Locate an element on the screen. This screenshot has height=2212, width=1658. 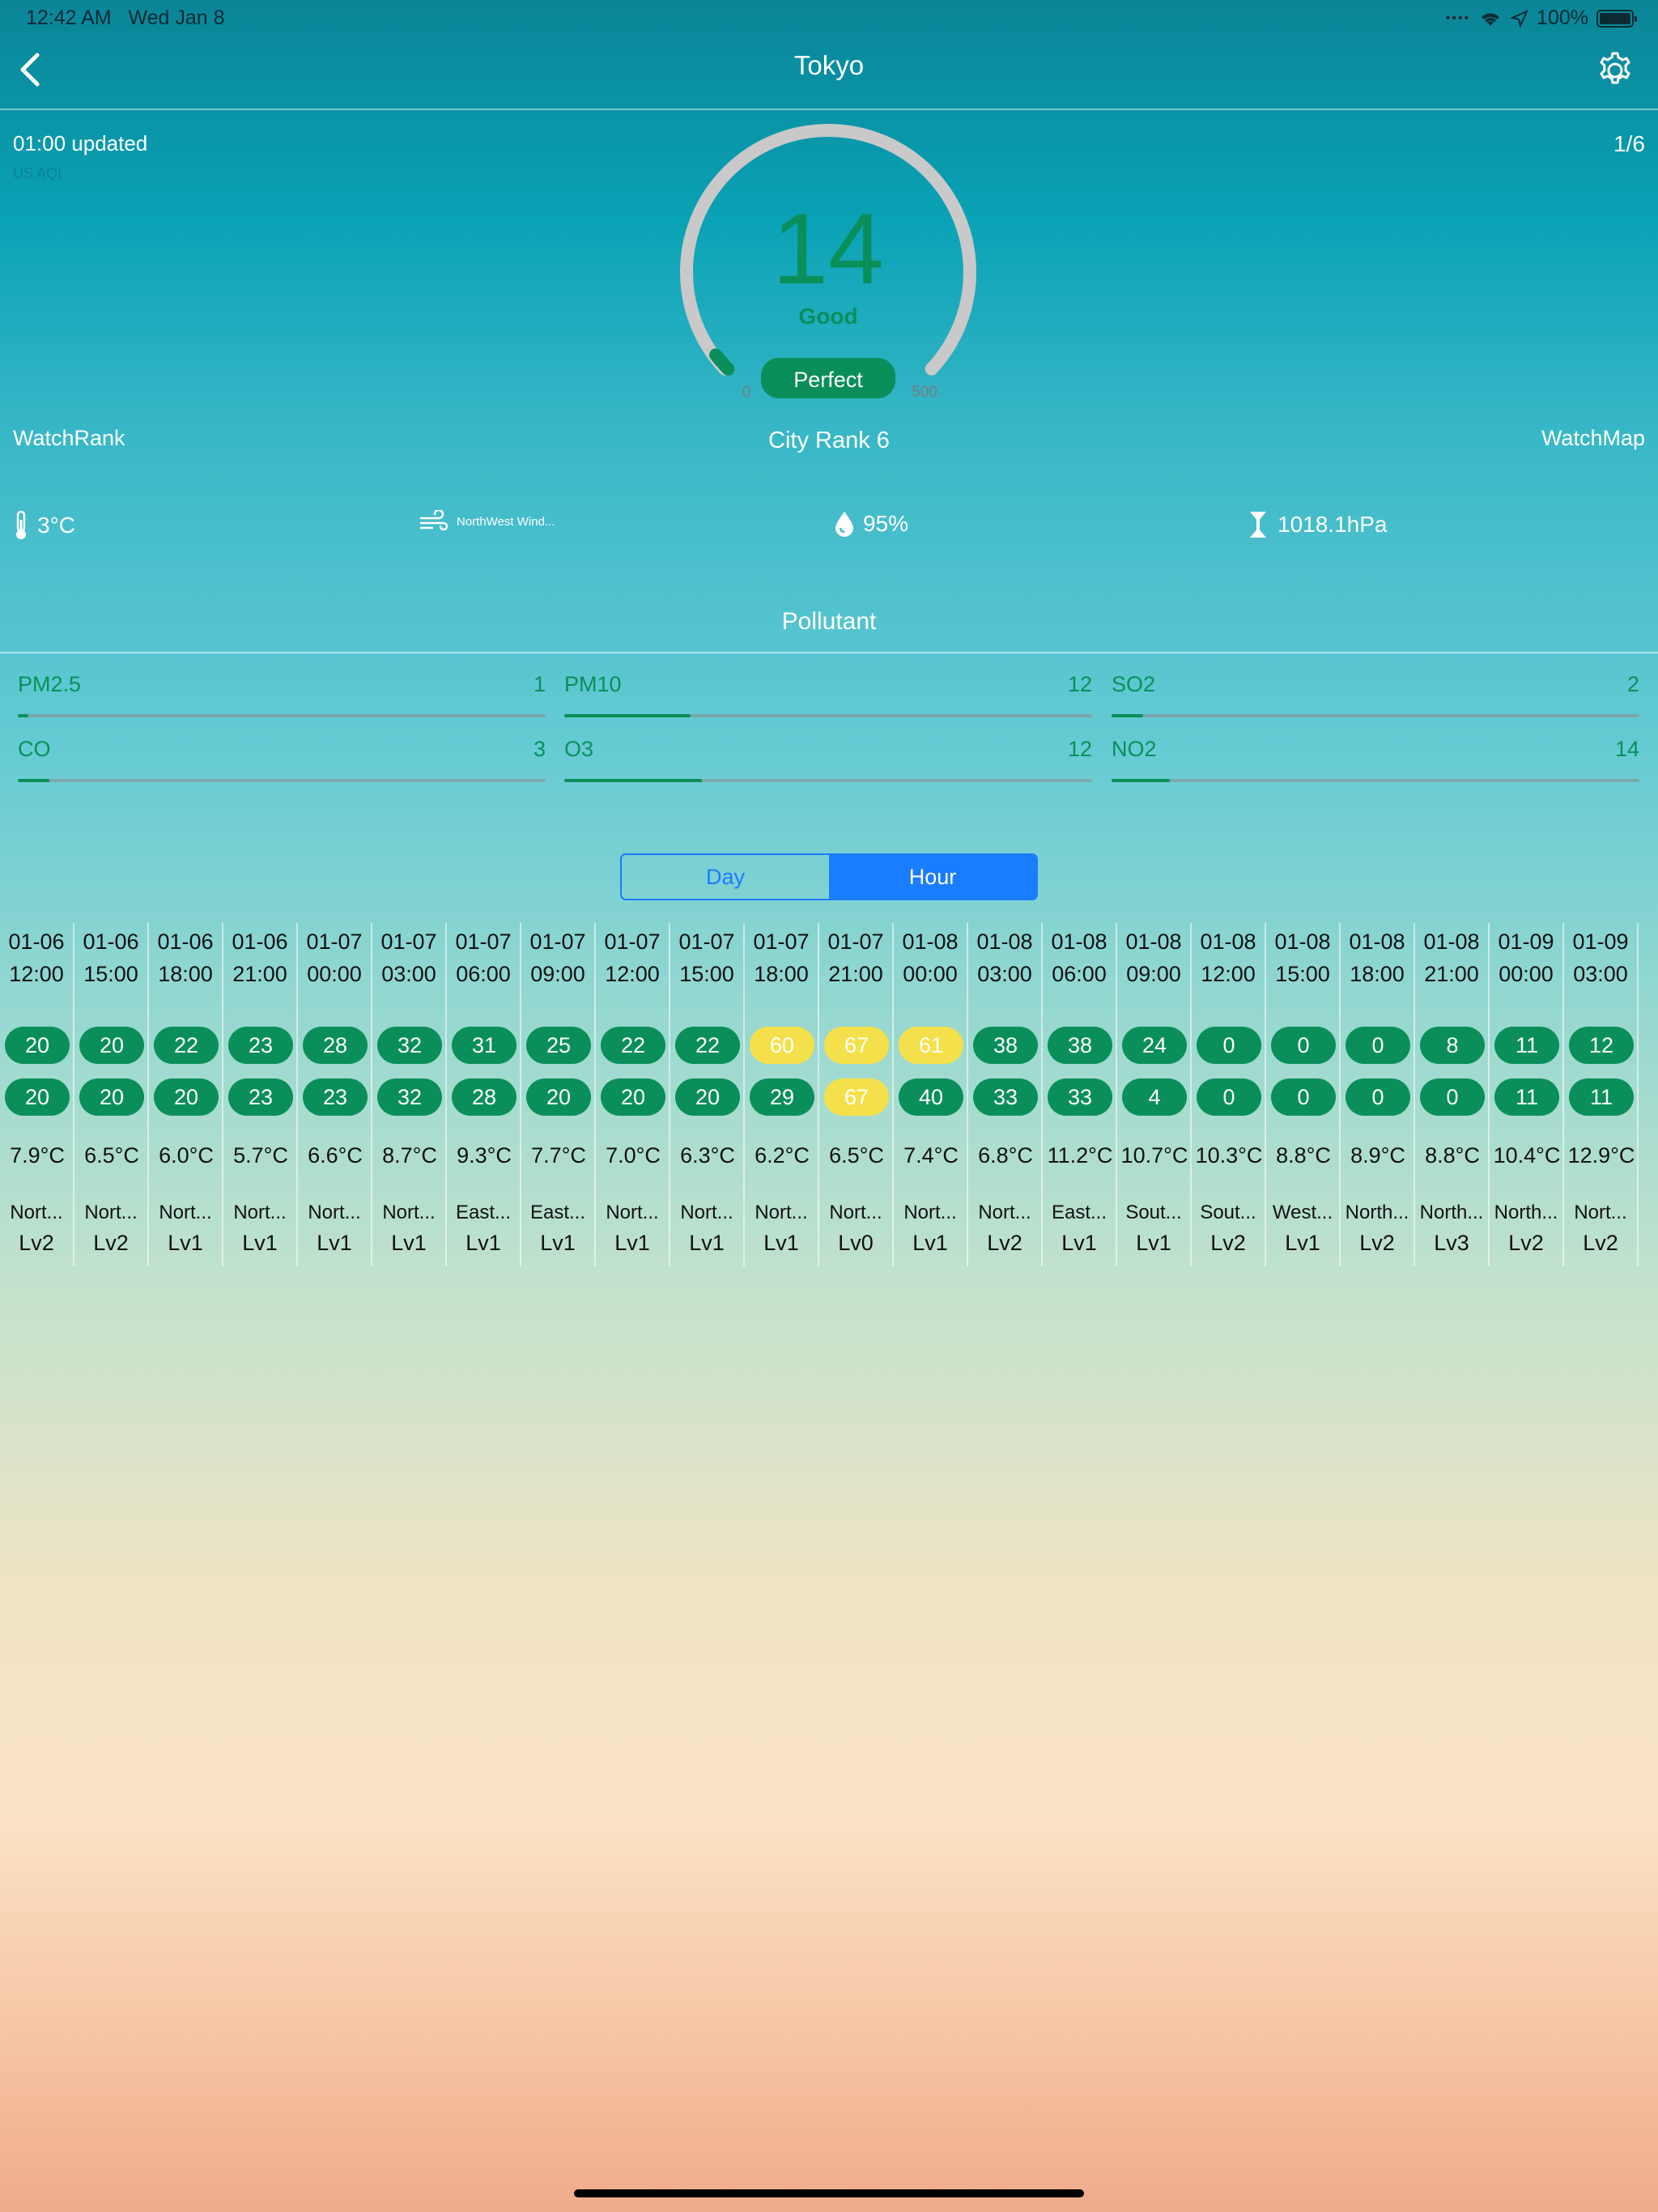
hour-column: 01-08 00:00 61 40 7.4°C Nort... Lv1 is located at coordinates (931, 1095).